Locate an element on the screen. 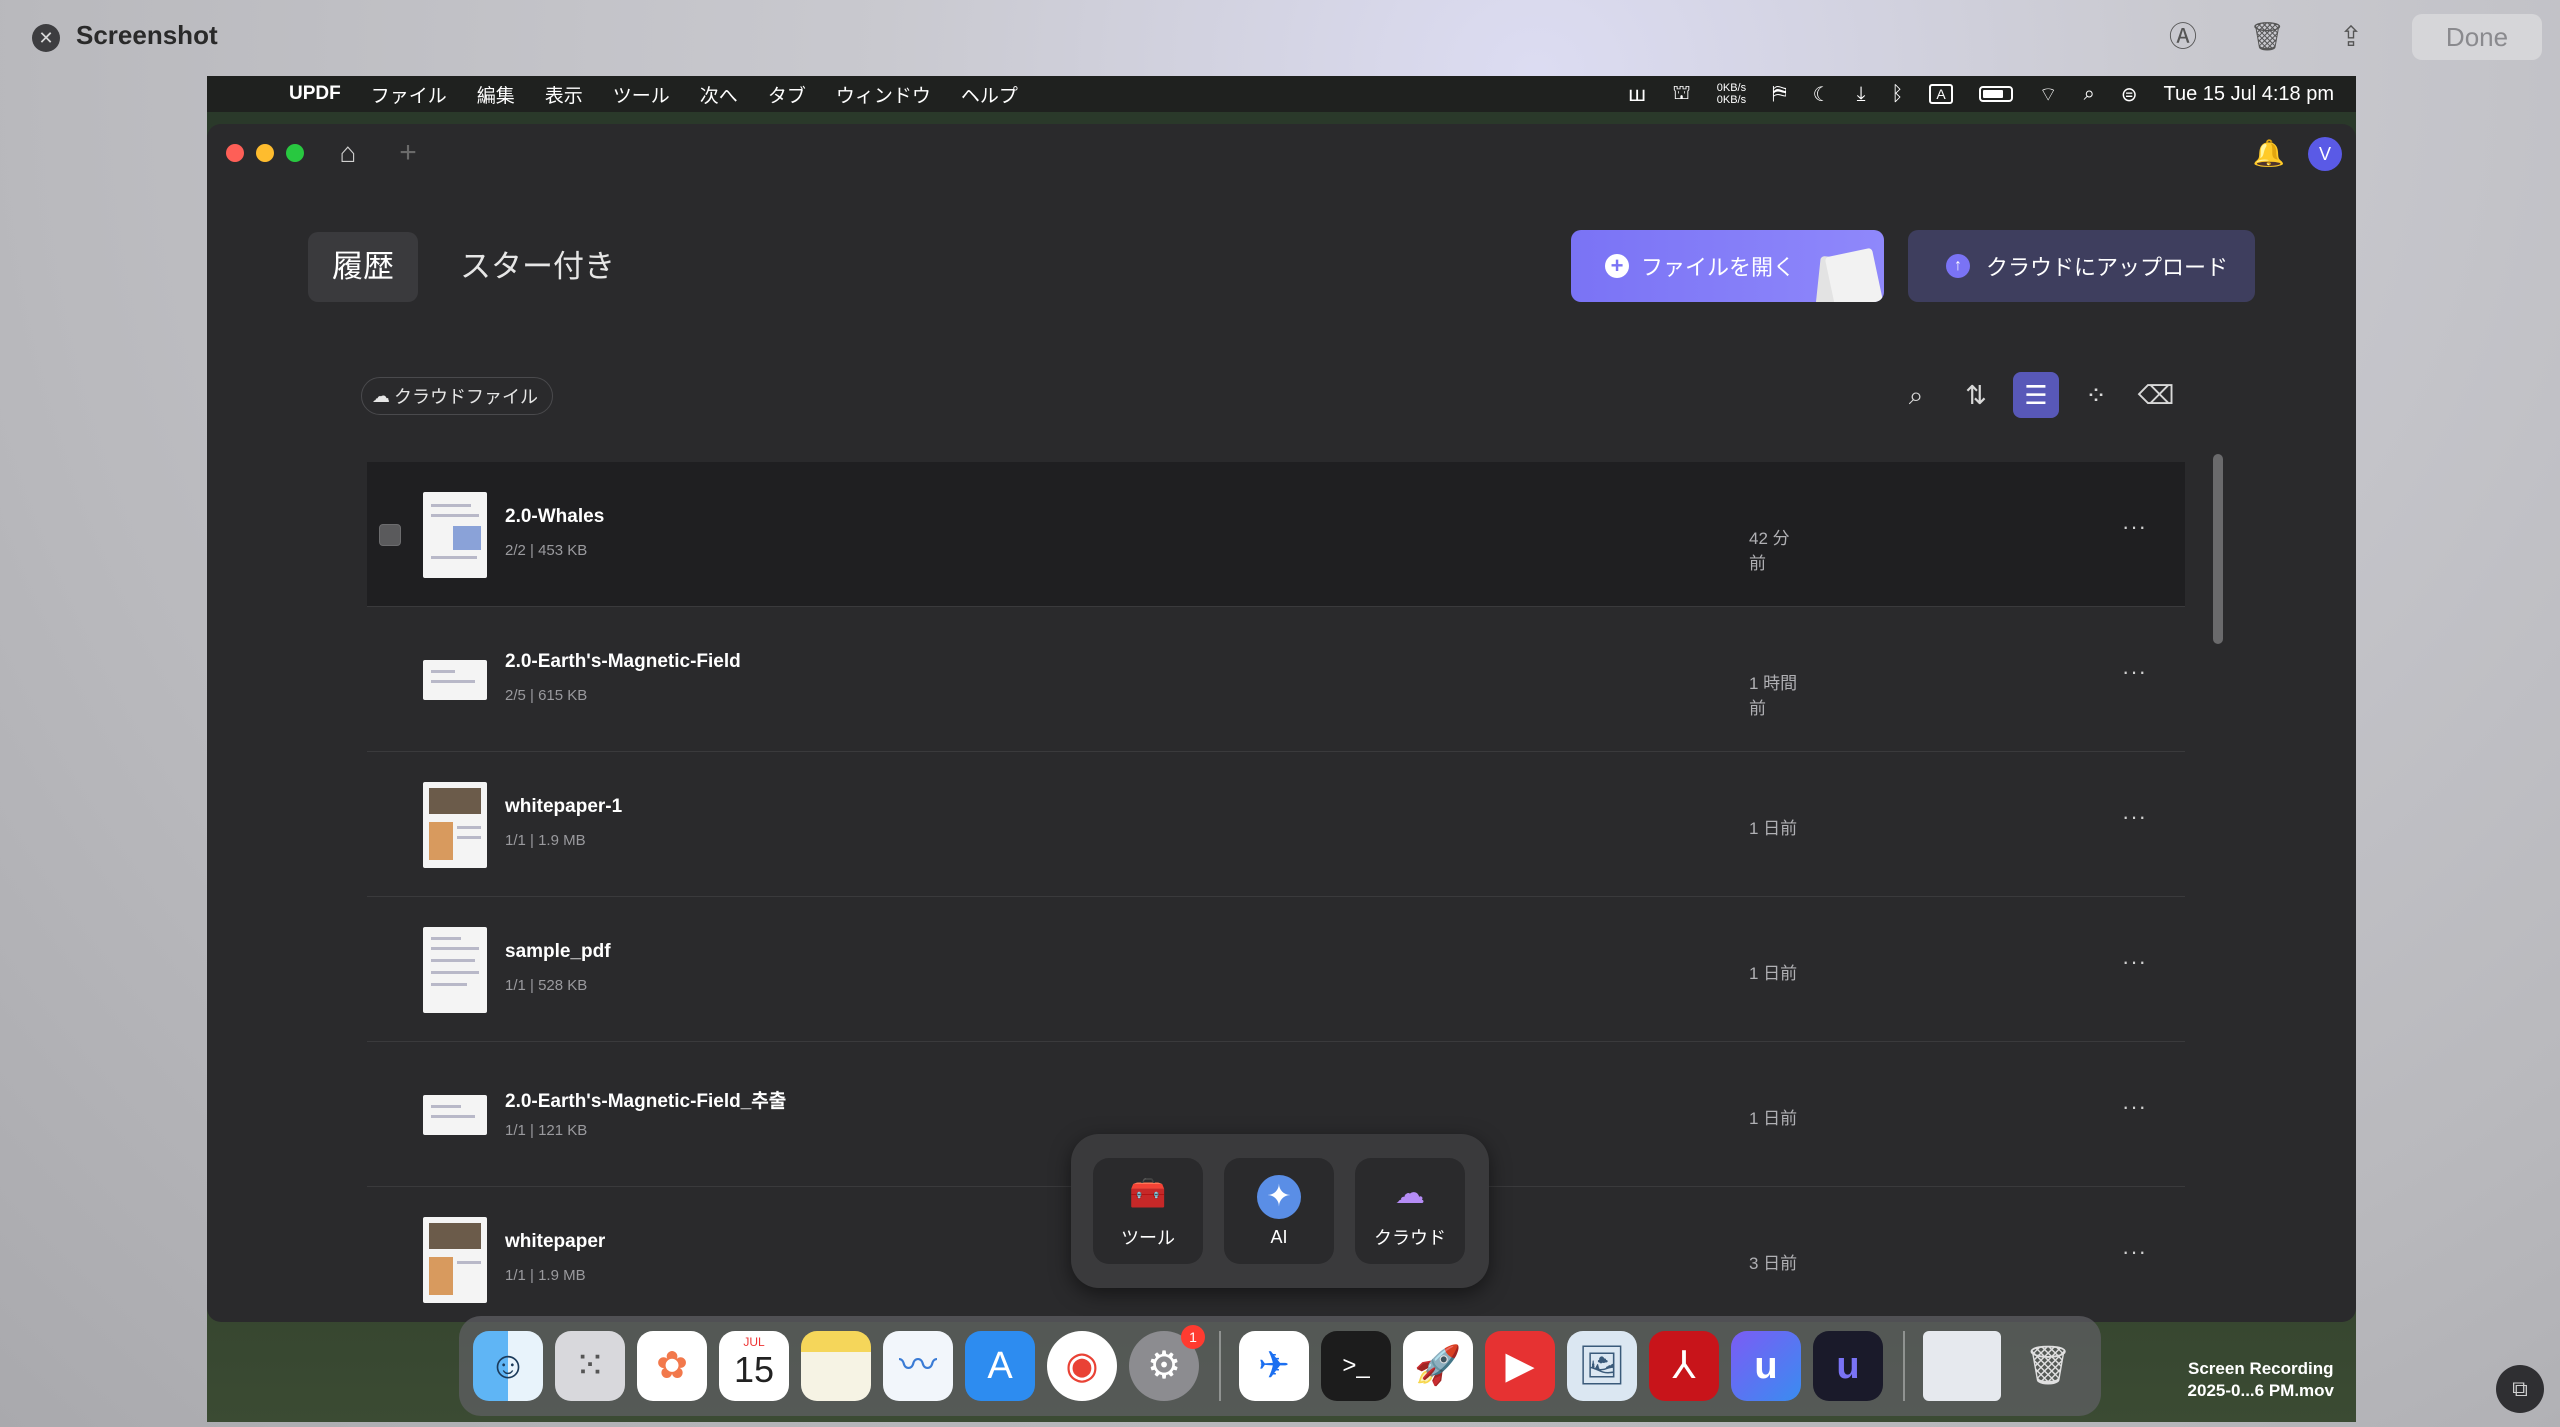 The width and height of the screenshot is (2560, 1427). viewer-title: Screenshot is located at coordinates (147, 35).